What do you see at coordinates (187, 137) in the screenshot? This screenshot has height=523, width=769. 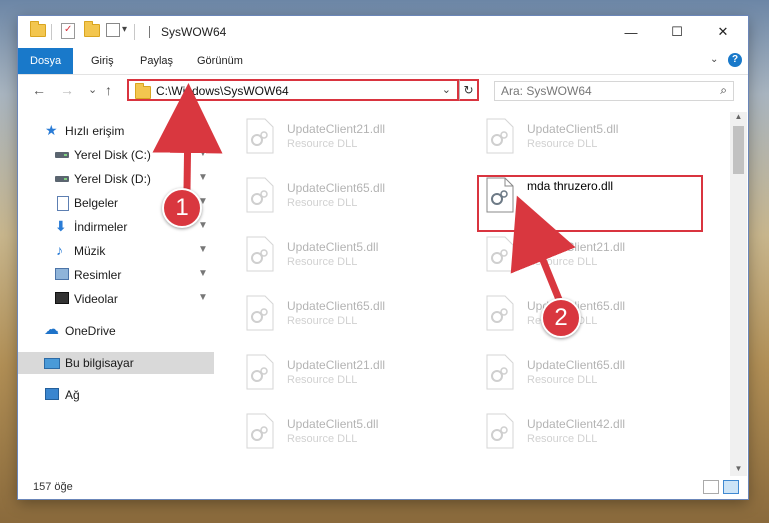 I see `arrow-to-address-bar` at bounding box center [187, 137].